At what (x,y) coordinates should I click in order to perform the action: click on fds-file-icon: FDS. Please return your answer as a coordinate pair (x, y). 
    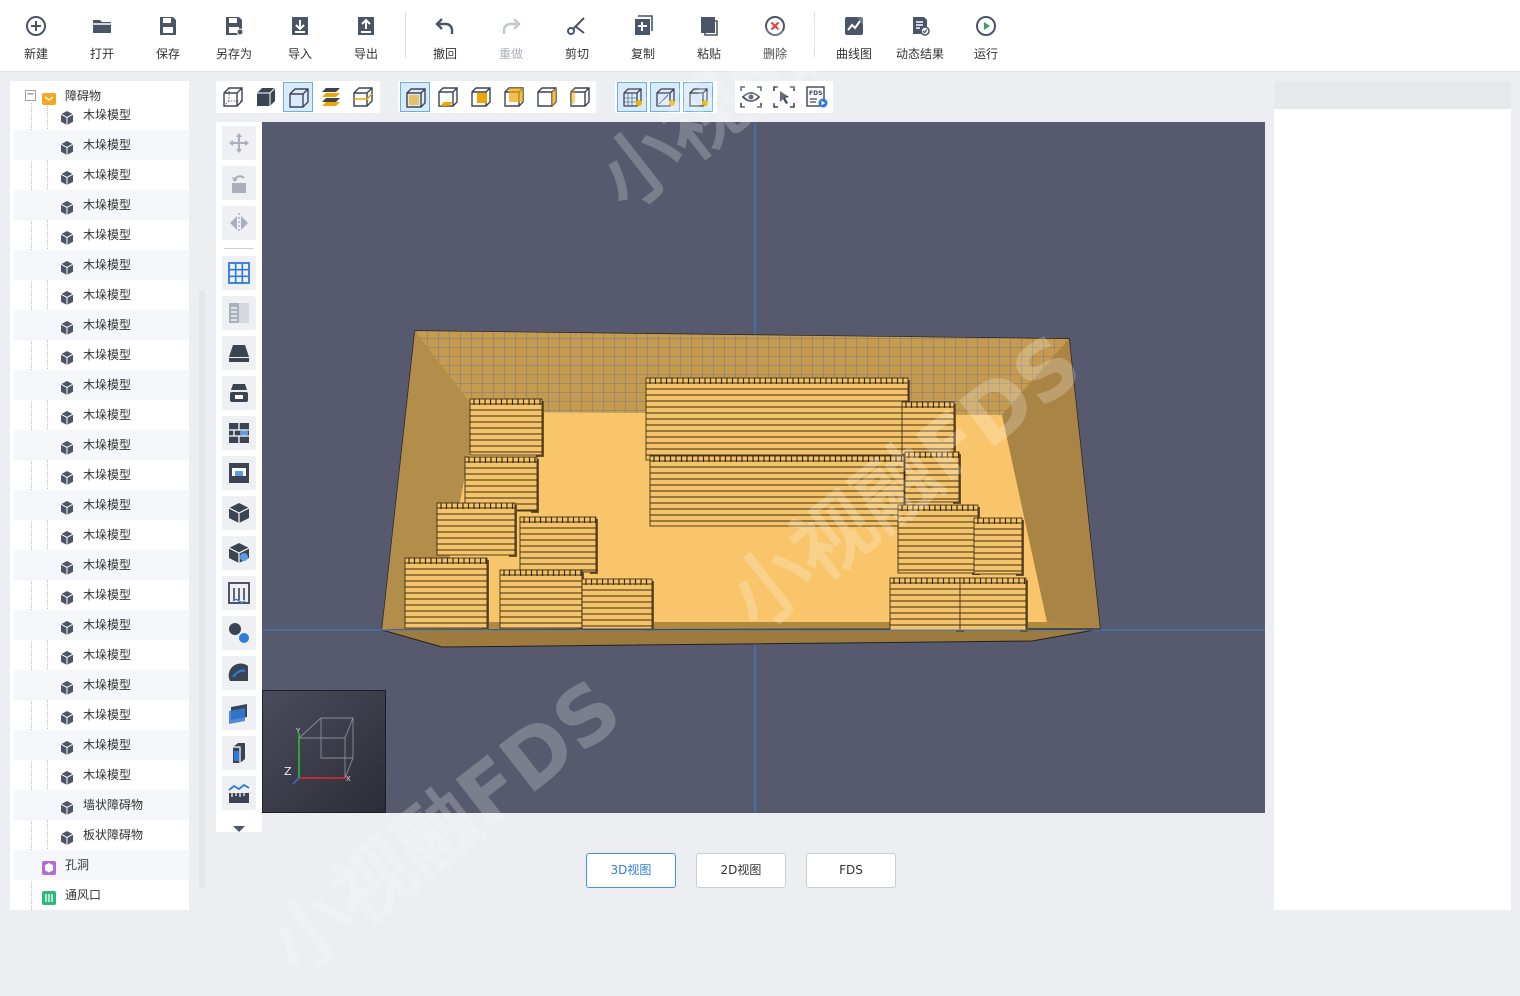
    Looking at the image, I should click on (817, 97).